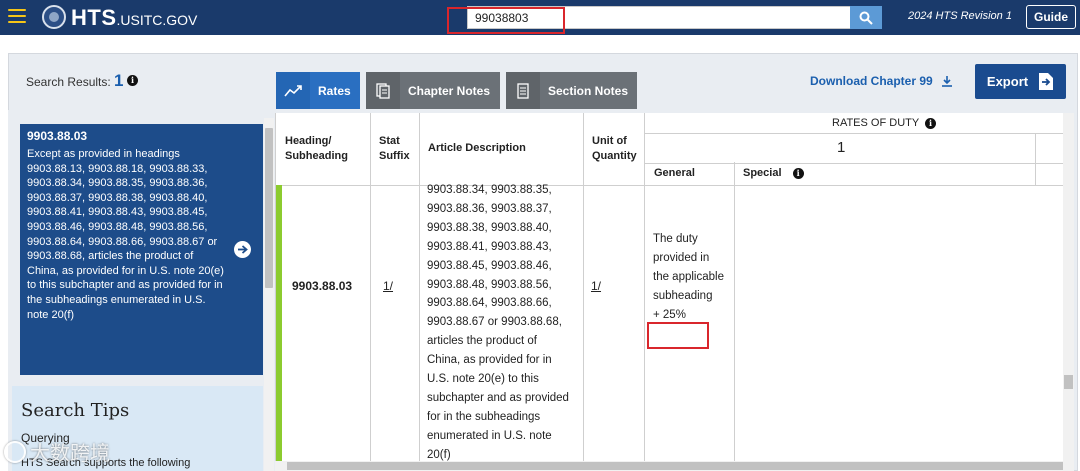 The height and width of the screenshot is (471, 1080). Describe the element at coordinates (871, 81) in the screenshot. I see `download-chapter-label: Download Chapter 99` at that location.